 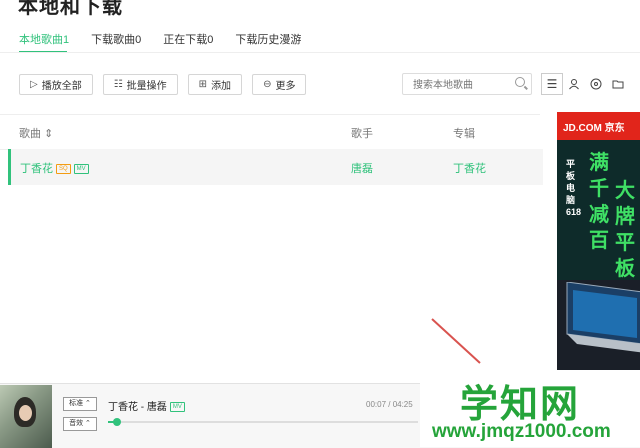 What do you see at coordinates (81, 169) in the screenshot?
I see `mv-badge: MV` at bounding box center [81, 169].